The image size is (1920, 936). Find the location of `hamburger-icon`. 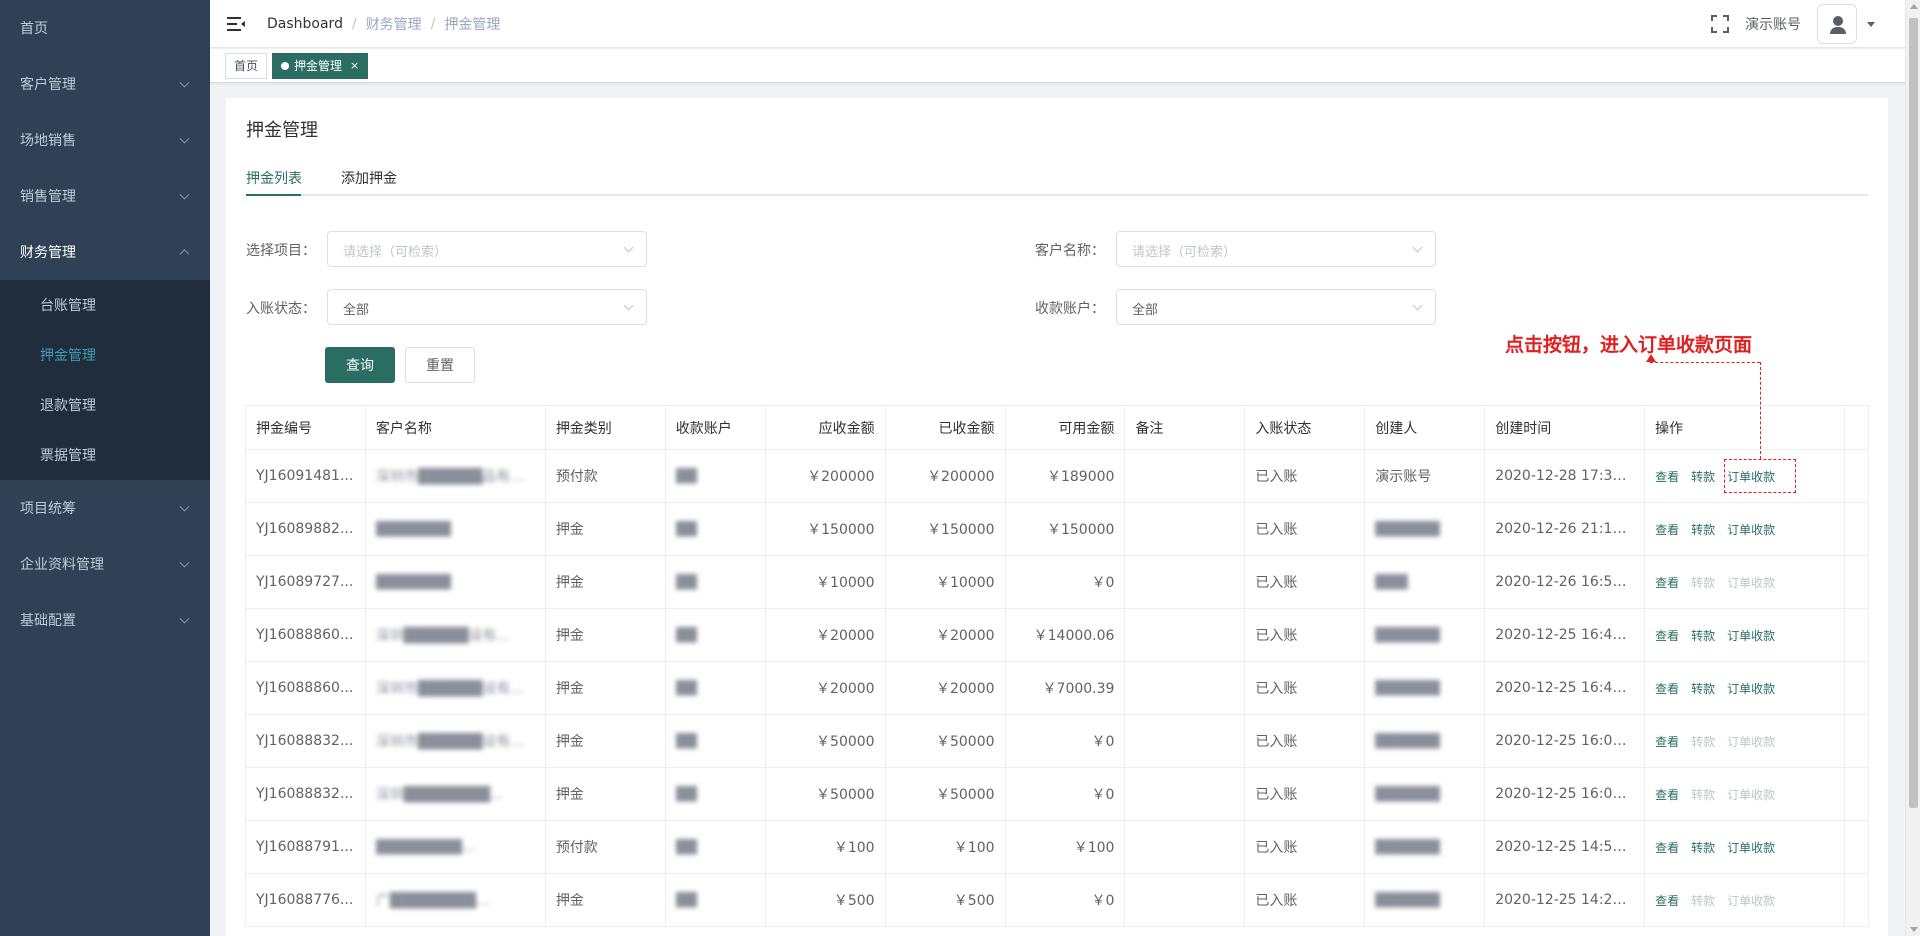

hamburger-icon is located at coordinates (236, 23).